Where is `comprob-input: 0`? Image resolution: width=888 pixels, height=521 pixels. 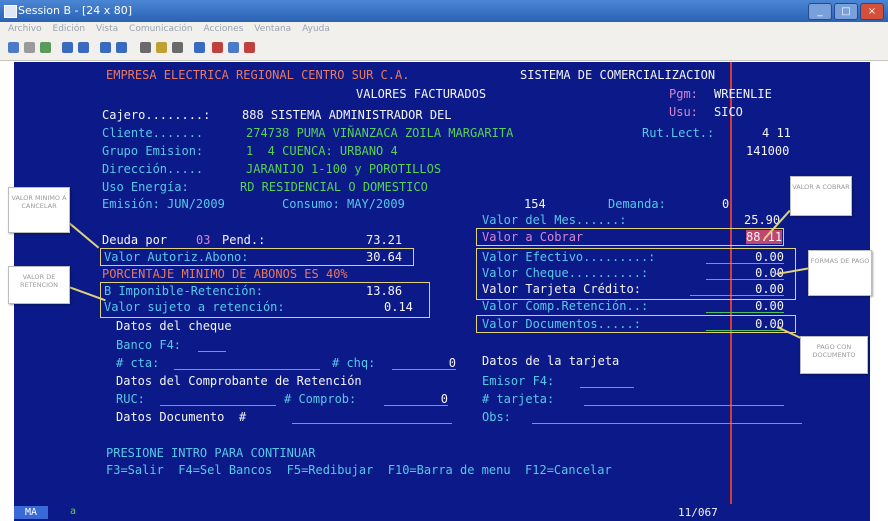
comprob-input: 0 is located at coordinates (416, 399).